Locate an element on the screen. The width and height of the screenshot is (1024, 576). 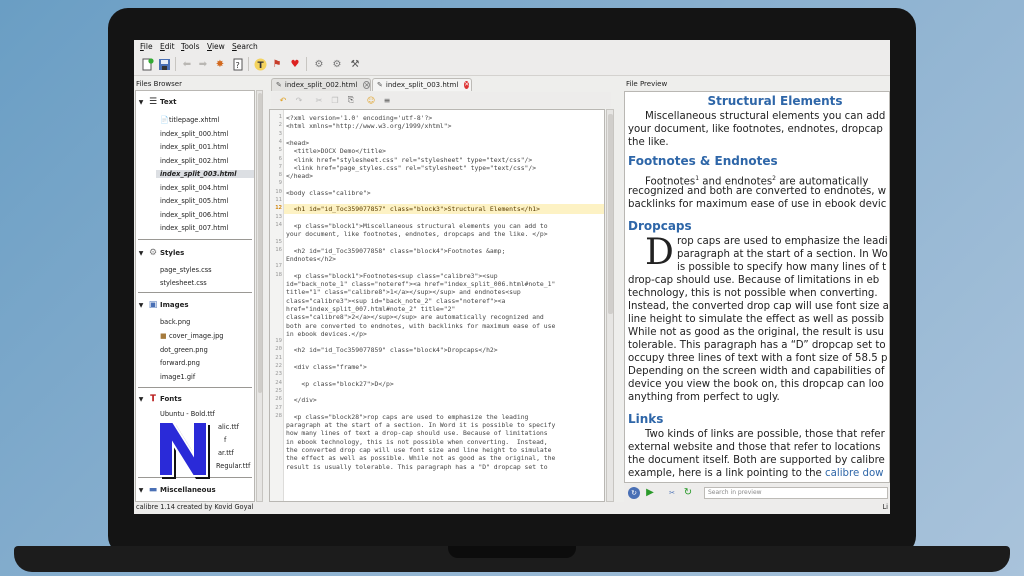
play-icon: ▶ is located at coordinates (650, 493).